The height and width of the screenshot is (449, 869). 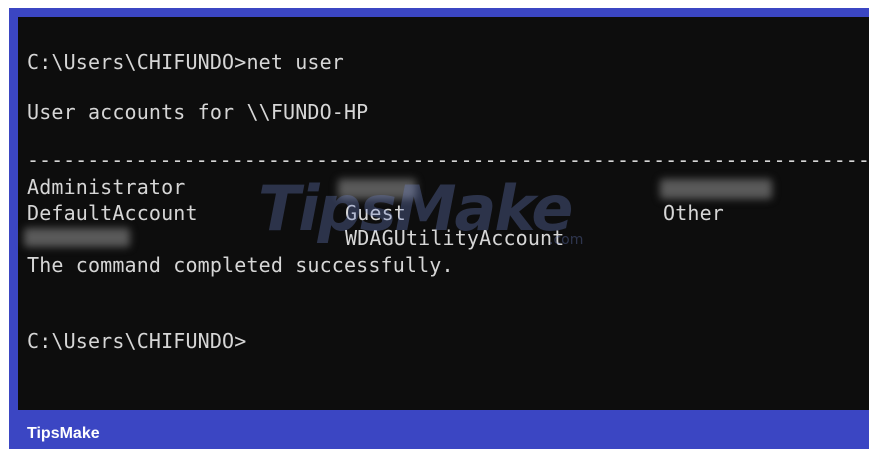 I want to click on accounts-header: User accounts for \\FUNDO-HP, so click(x=198, y=112).